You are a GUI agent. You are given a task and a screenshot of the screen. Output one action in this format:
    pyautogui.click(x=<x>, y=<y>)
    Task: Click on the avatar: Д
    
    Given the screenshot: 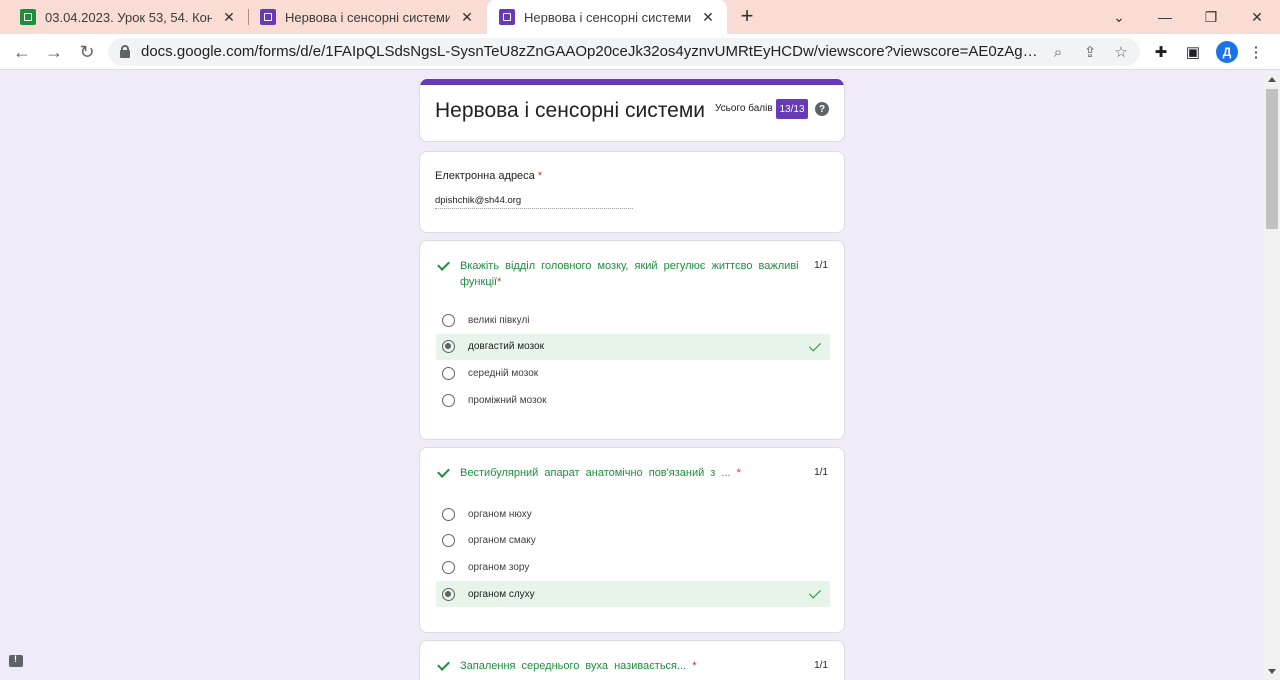 What is the action you would take?
    pyautogui.click(x=1227, y=52)
    